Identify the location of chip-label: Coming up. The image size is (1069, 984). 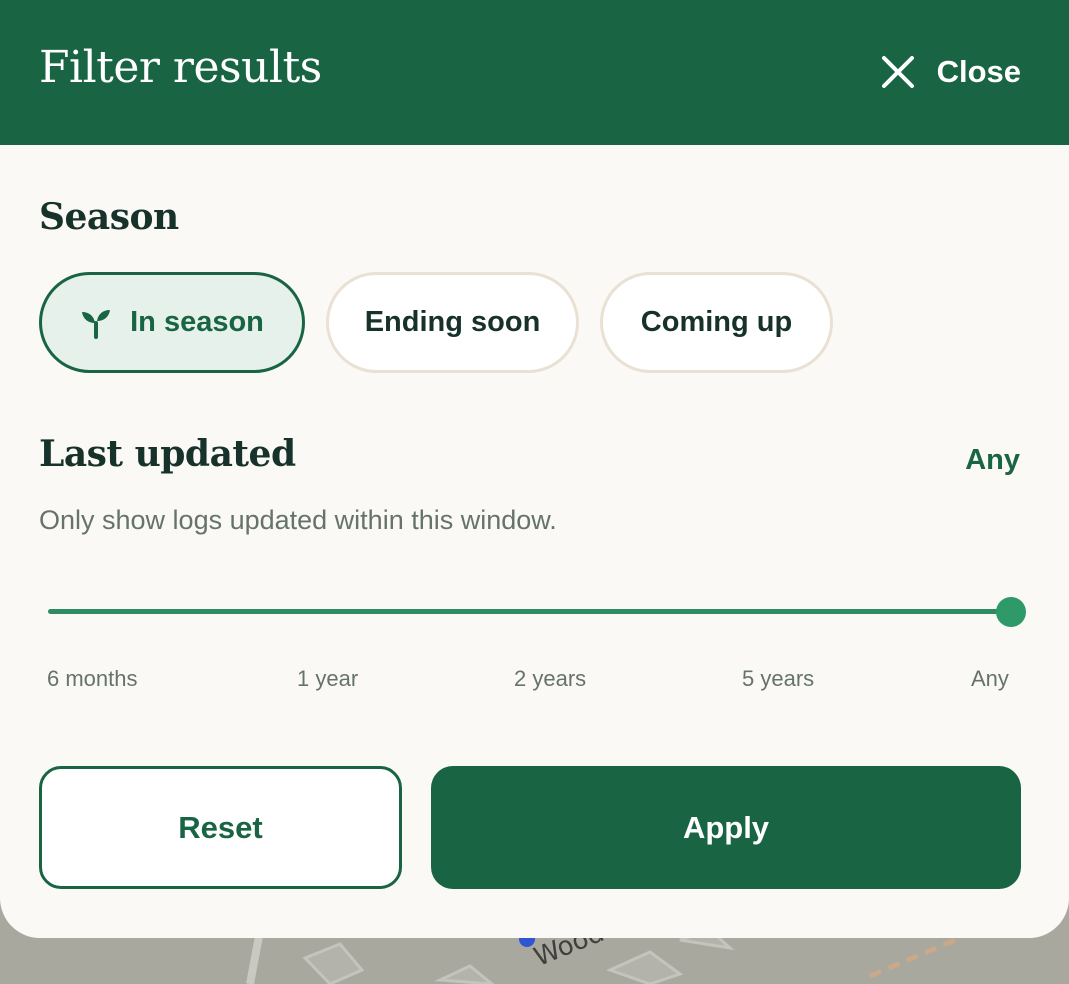
(716, 322).